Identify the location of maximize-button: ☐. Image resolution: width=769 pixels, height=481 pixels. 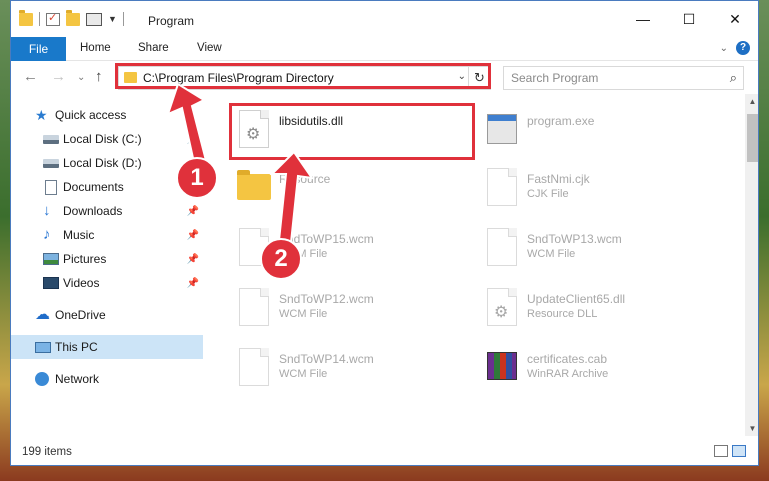
(689, 19).